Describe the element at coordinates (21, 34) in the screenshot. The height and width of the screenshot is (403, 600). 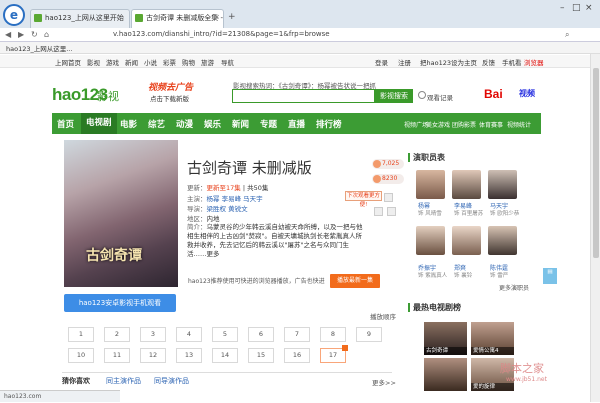
I see `forward-icon: ▶` at that location.